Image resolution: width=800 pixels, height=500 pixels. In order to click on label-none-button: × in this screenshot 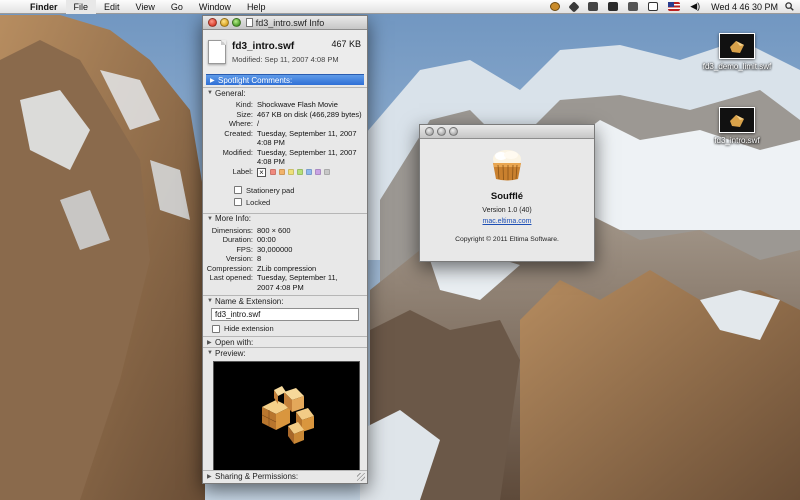, I will do `click(261, 172)`.